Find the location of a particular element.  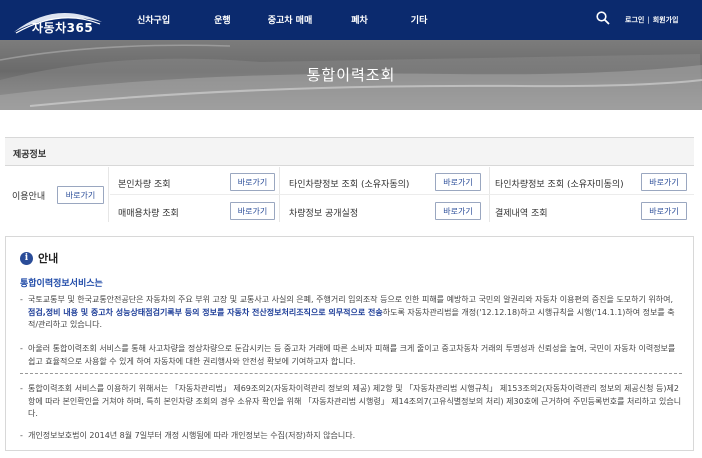

other-vehicle-consent-button: 바로가기 is located at coordinates (458, 182).